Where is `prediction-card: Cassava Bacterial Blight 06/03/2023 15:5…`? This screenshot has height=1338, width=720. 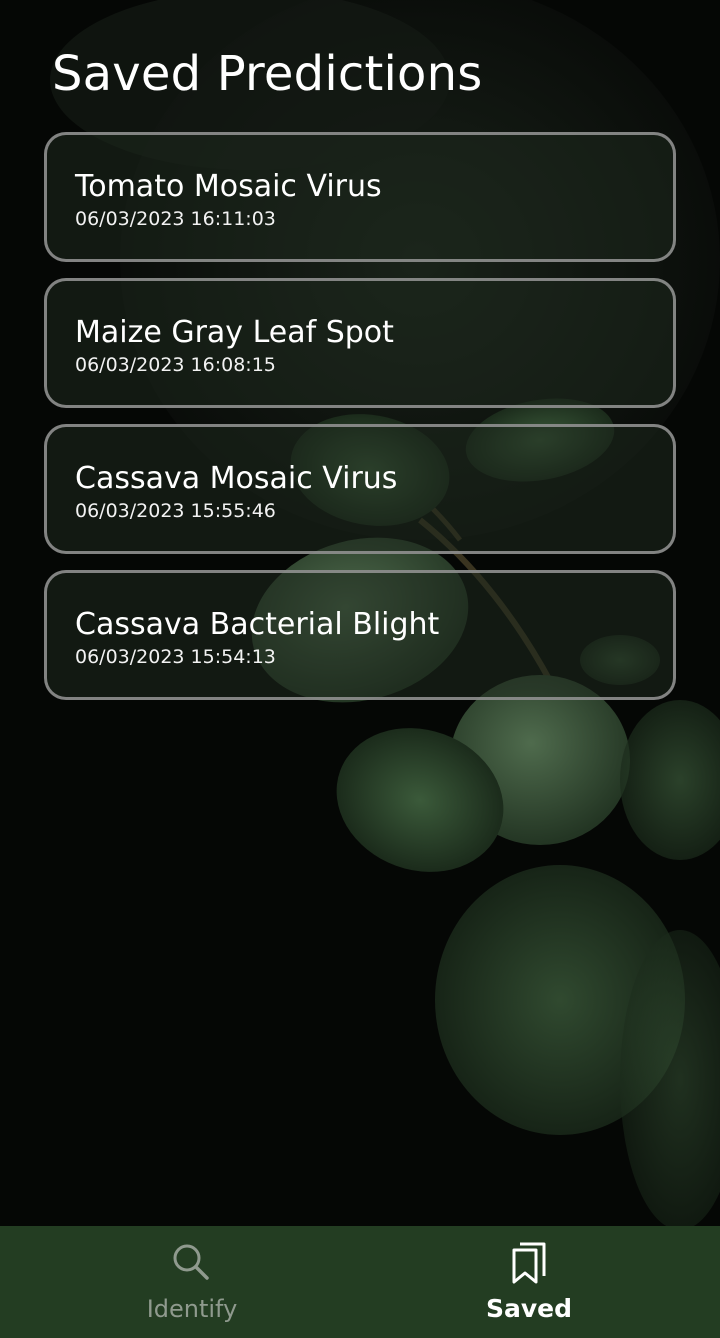 prediction-card: Cassava Bacterial Blight 06/03/2023 15:5… is located at coordinates (360, 635).